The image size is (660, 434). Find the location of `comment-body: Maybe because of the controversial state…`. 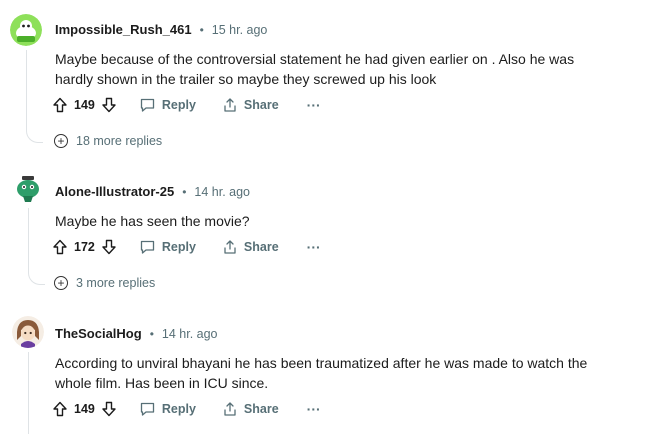

comment-body: Maybe because of the controversial state… is located at coordinates (315, 69).